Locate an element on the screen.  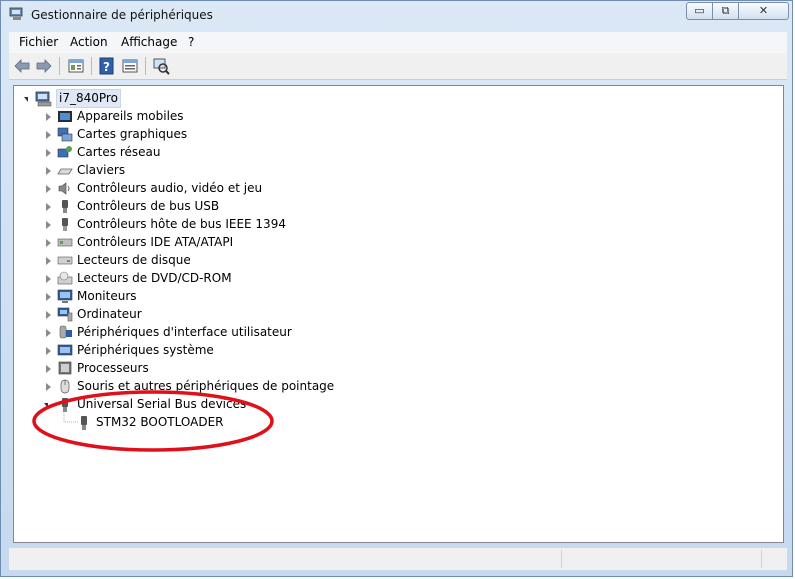
minimize-button: ▭ is located at coordinates (699, 11).